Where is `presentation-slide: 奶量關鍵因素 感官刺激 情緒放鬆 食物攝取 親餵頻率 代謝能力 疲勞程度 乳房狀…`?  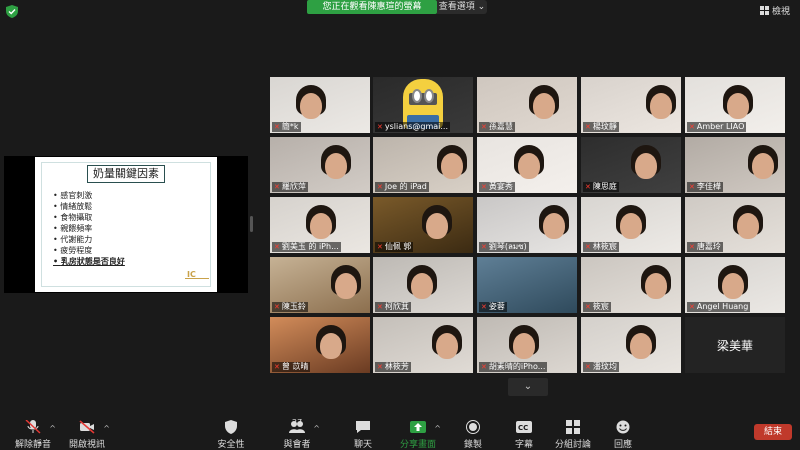 presentation-slide: 奶量關鍵因素 感官刺激 情緒放鬆 食物攝取 親餵頻率 代謝能力 疲勞程度 乳房狀… is located at coordinates (126, 224).